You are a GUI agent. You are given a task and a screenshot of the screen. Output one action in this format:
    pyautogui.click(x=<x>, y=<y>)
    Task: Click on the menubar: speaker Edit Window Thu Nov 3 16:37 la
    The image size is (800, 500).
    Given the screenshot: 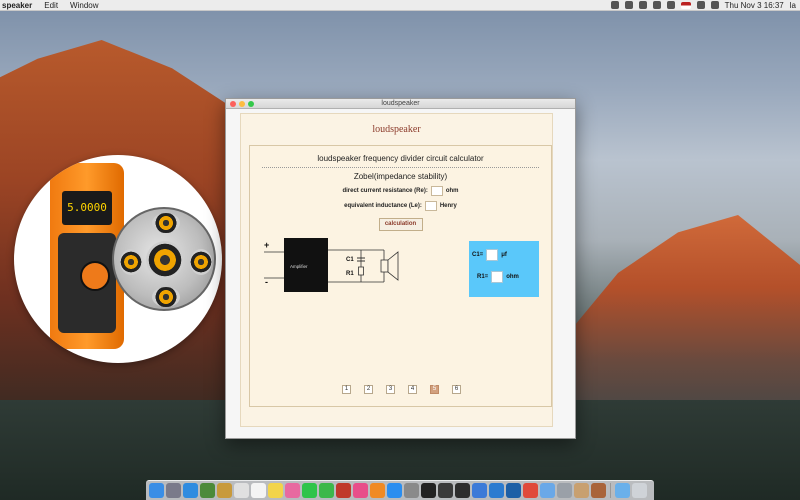 What is the action you would take?
    pyautogui.click(x=400, y=5)
    